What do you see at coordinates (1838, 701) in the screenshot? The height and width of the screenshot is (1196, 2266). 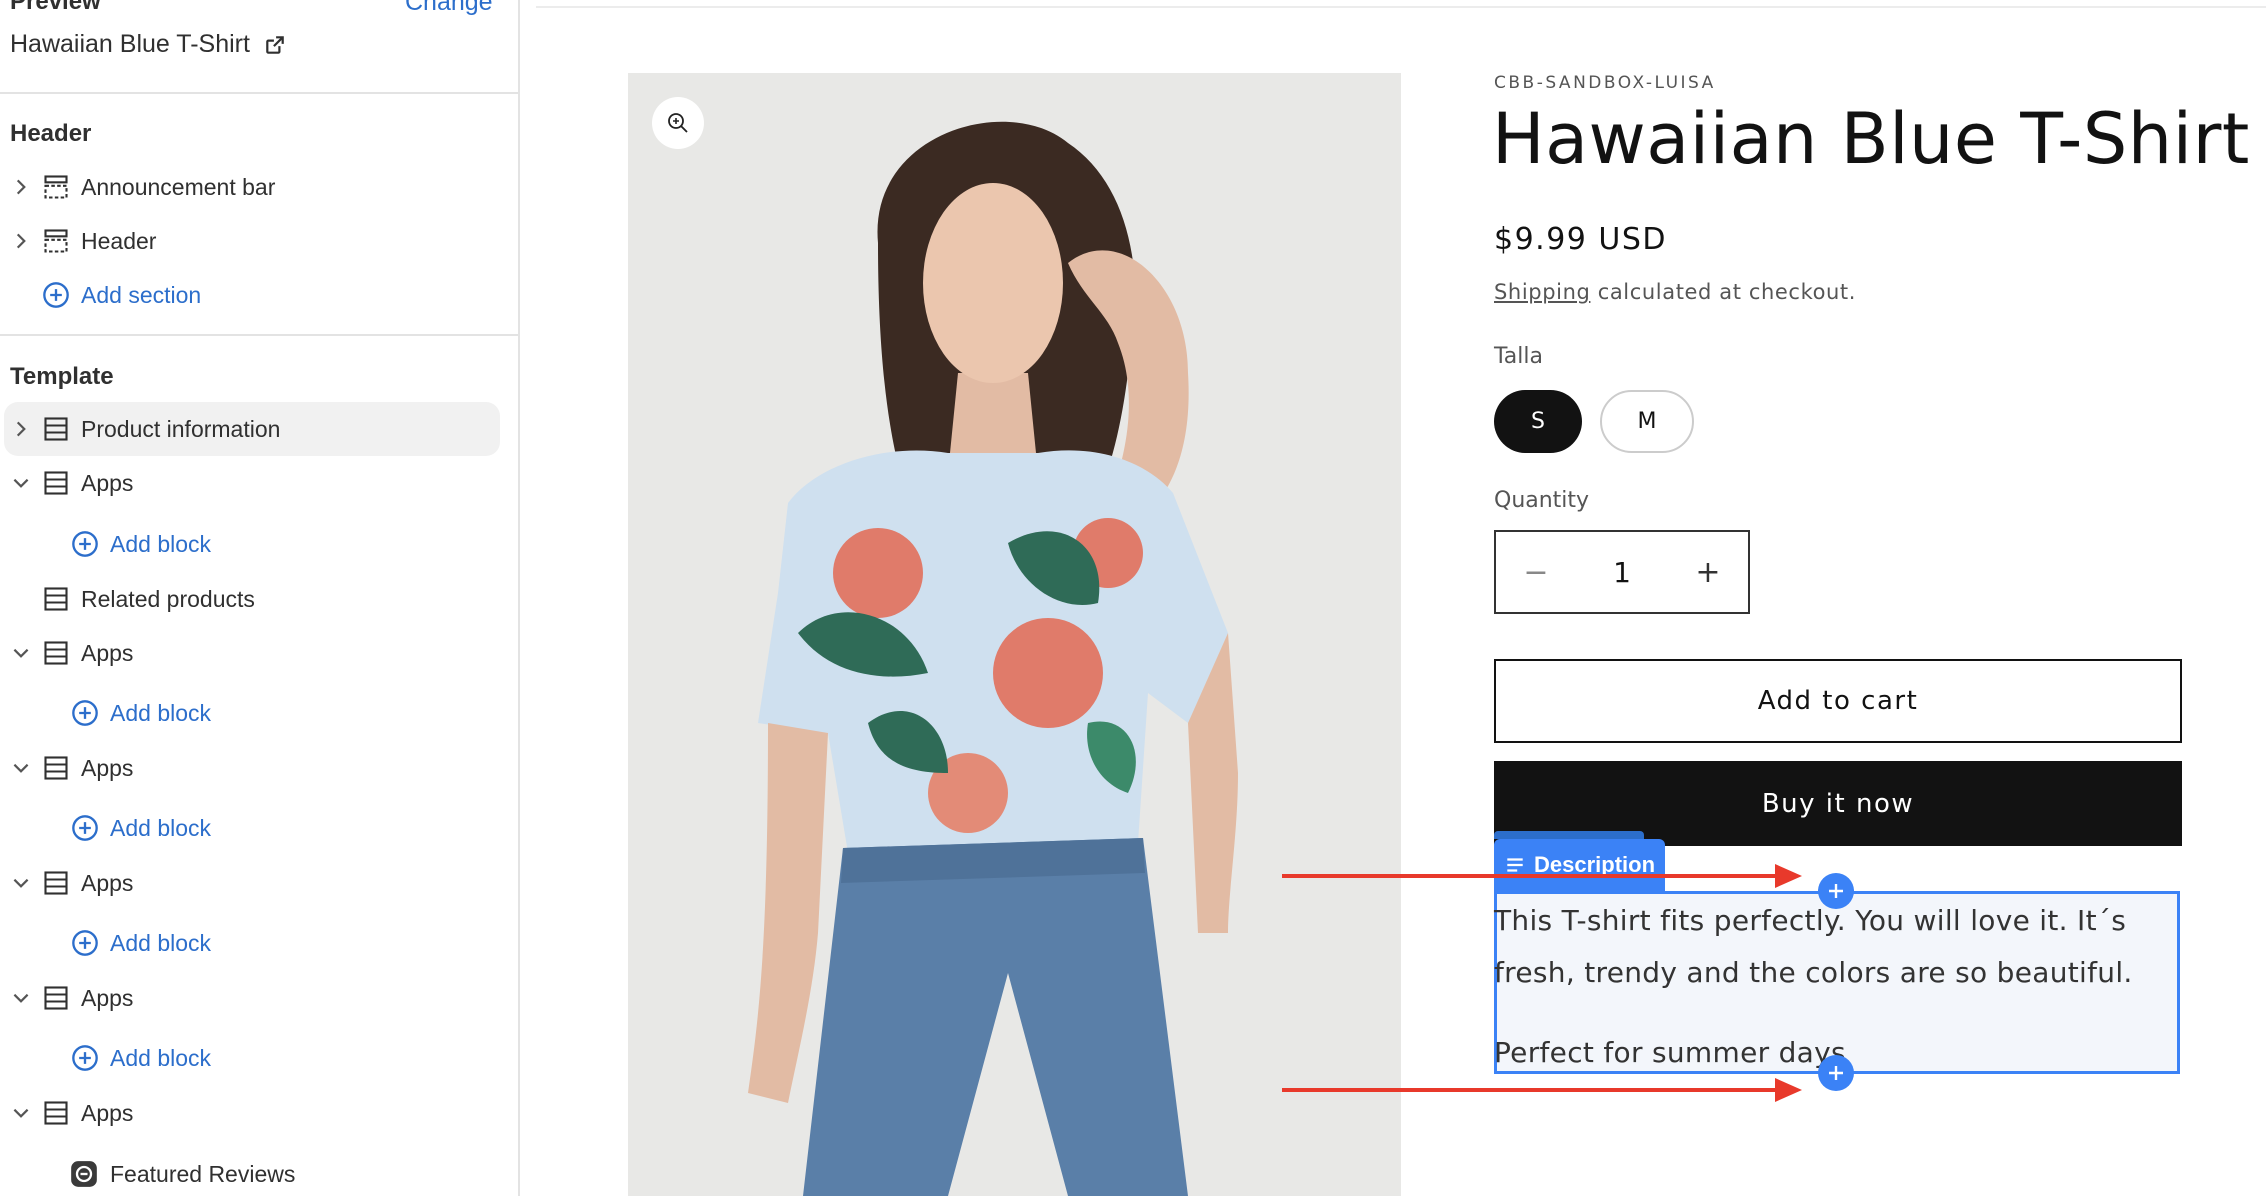 I see `add-to-cart-button: Add to cart` at bounding box center [1838, 701].